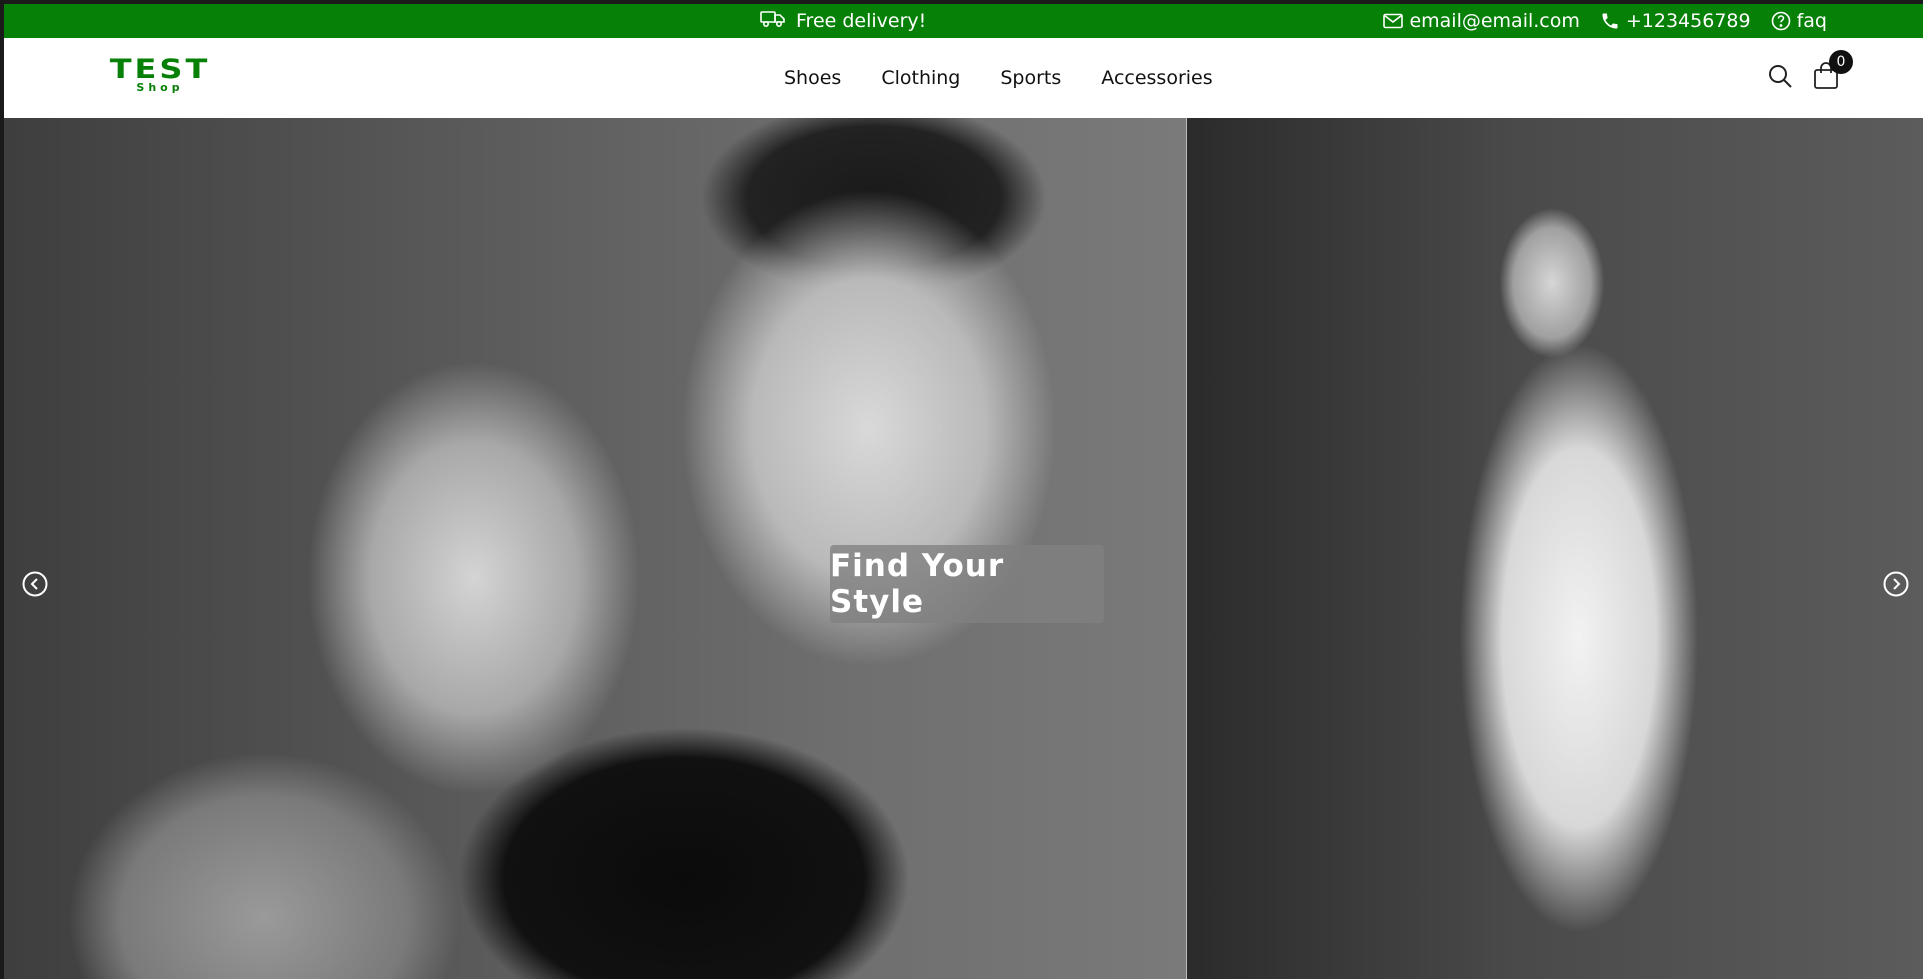 The height and width of the screenshot is (979, 1923). What do you see at coordinates (1494, 21) in the screenshot?
I see `email-text: email@email.com` at bounding box center [1494, 21].